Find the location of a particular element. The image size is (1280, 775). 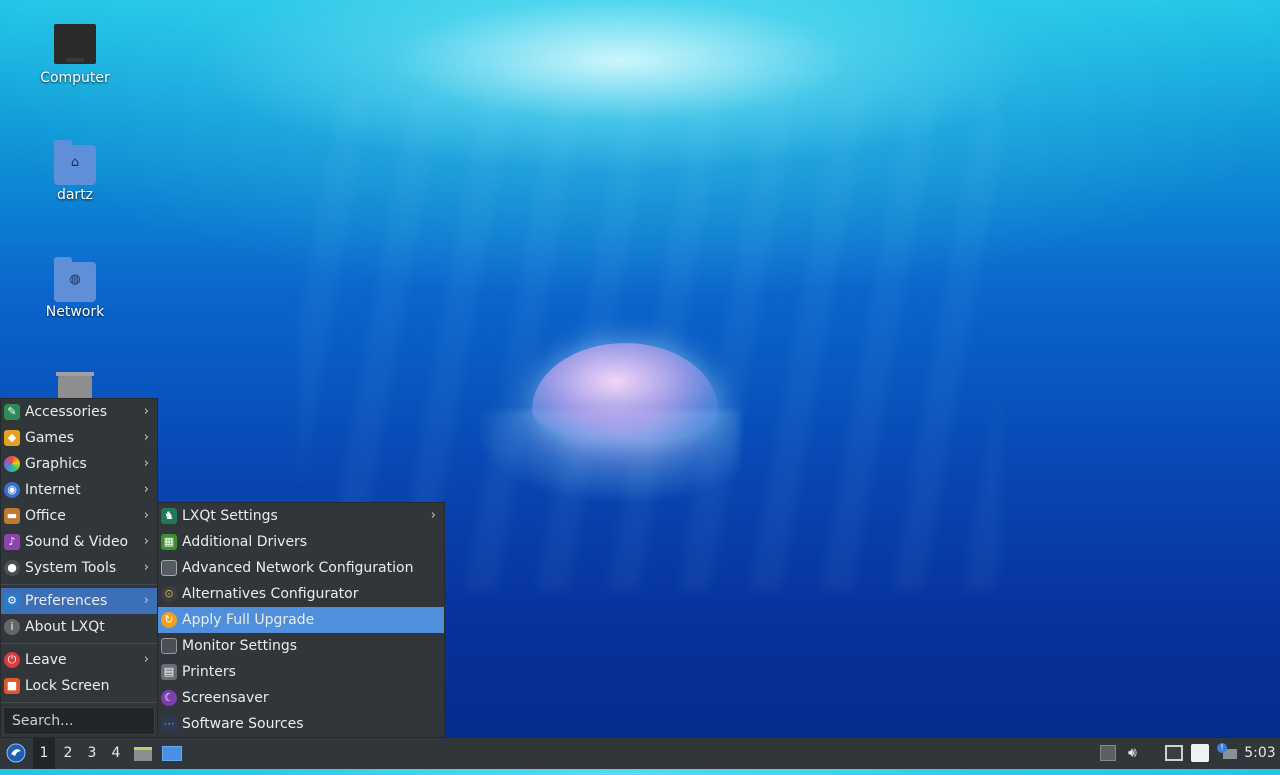

desktop-icon-label: Network is located at coordinates (75, 312).